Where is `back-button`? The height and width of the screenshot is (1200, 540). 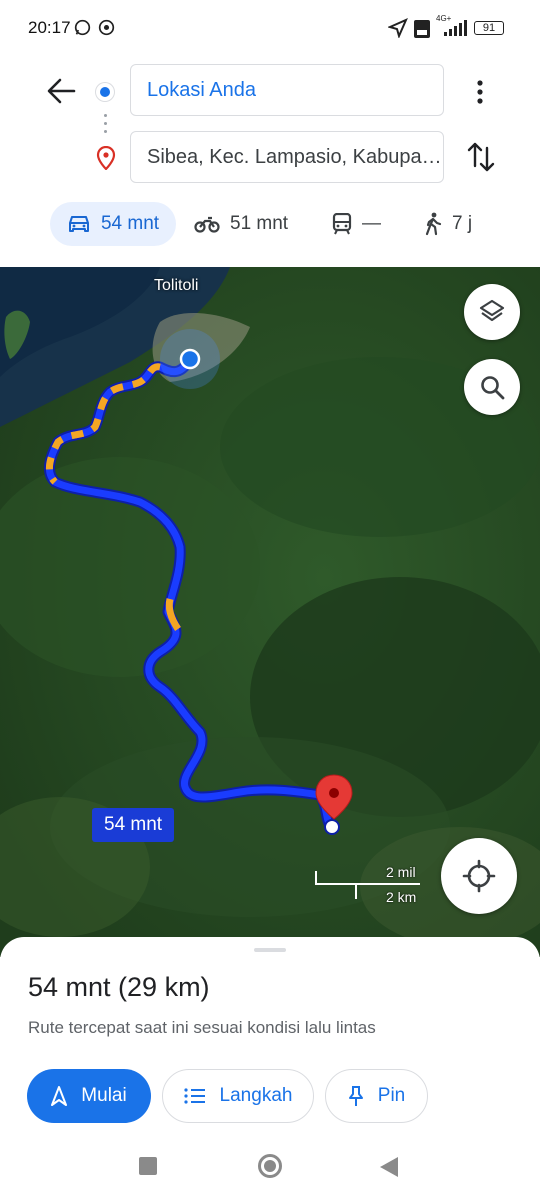 back-button is located at coordinates (61, 91).